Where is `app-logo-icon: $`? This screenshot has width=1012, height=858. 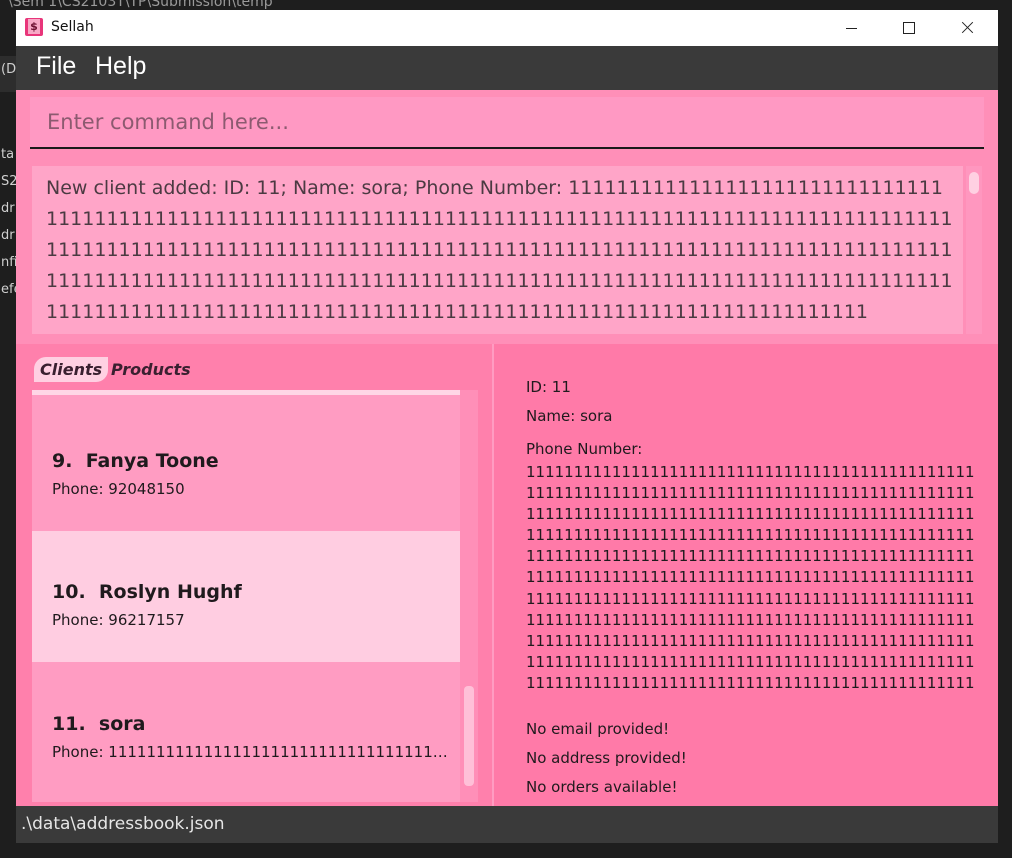
app-logo-icon: $ is located at coordinates (34, 27).